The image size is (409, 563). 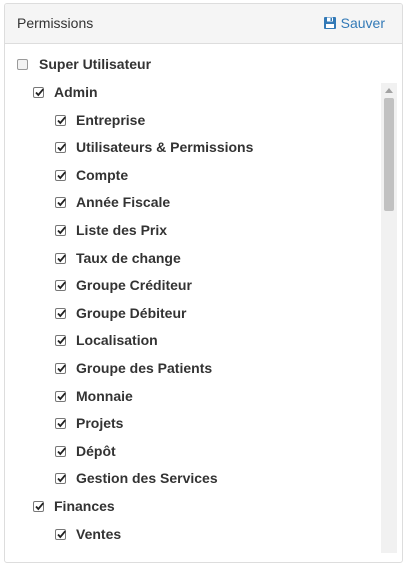 I want to click on permission-row-utilisateurs-and-permissions: Utilisateurs & Permissions, so click(x=154, y=147).